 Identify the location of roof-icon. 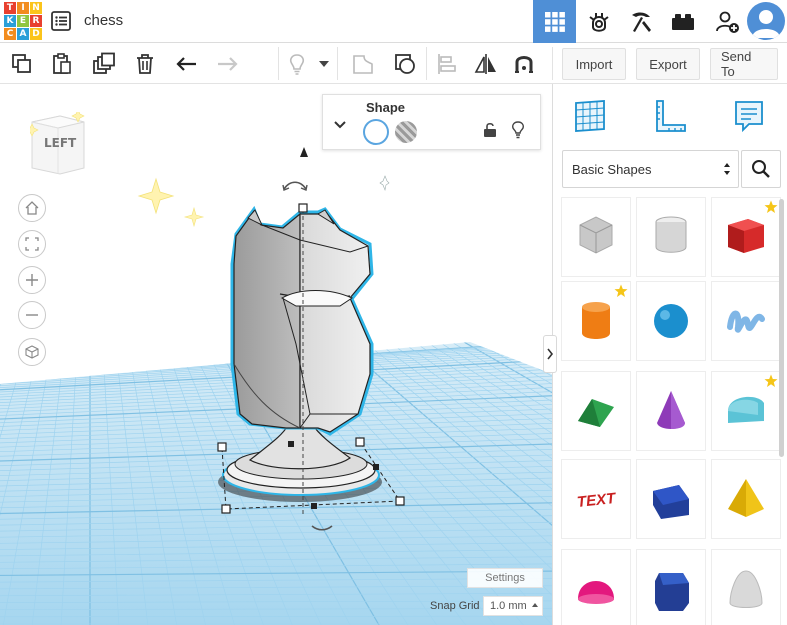
(596, 413).